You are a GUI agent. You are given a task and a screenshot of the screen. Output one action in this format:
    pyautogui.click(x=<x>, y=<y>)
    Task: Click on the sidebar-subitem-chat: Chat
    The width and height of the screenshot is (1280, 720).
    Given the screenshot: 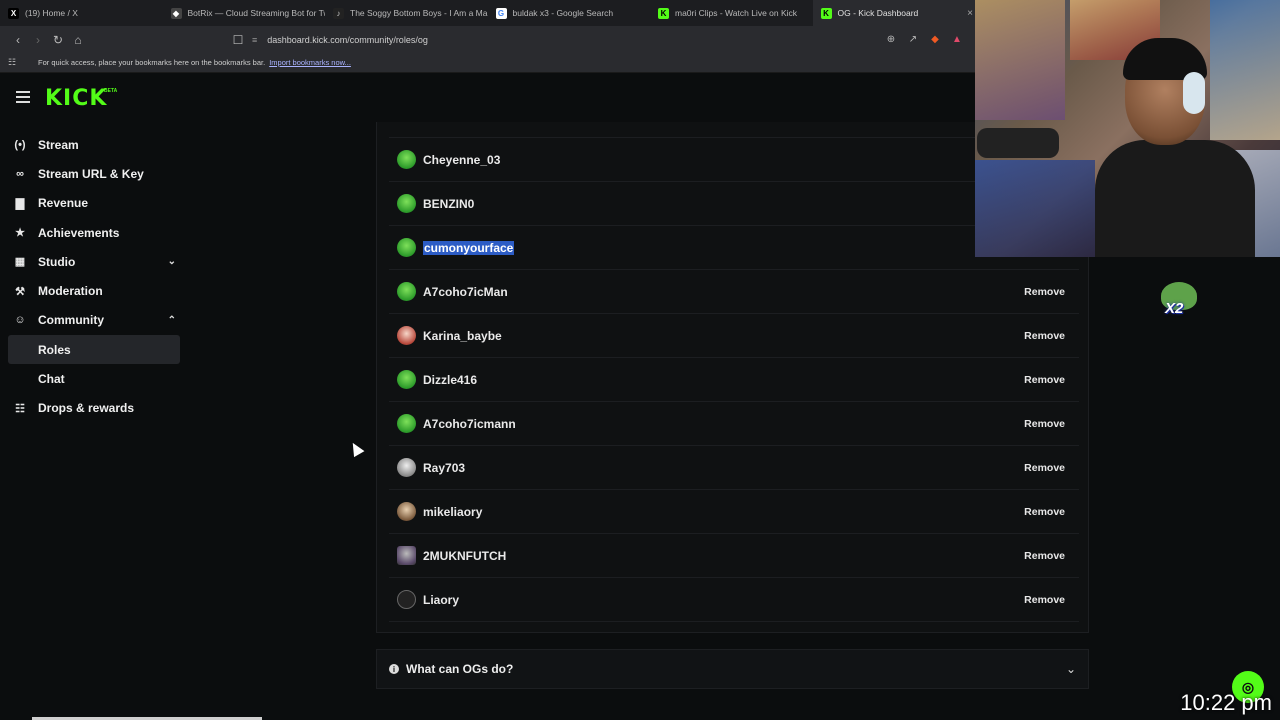 What is the action you would take?
    pyautogui.click(x=95, y=378)
    